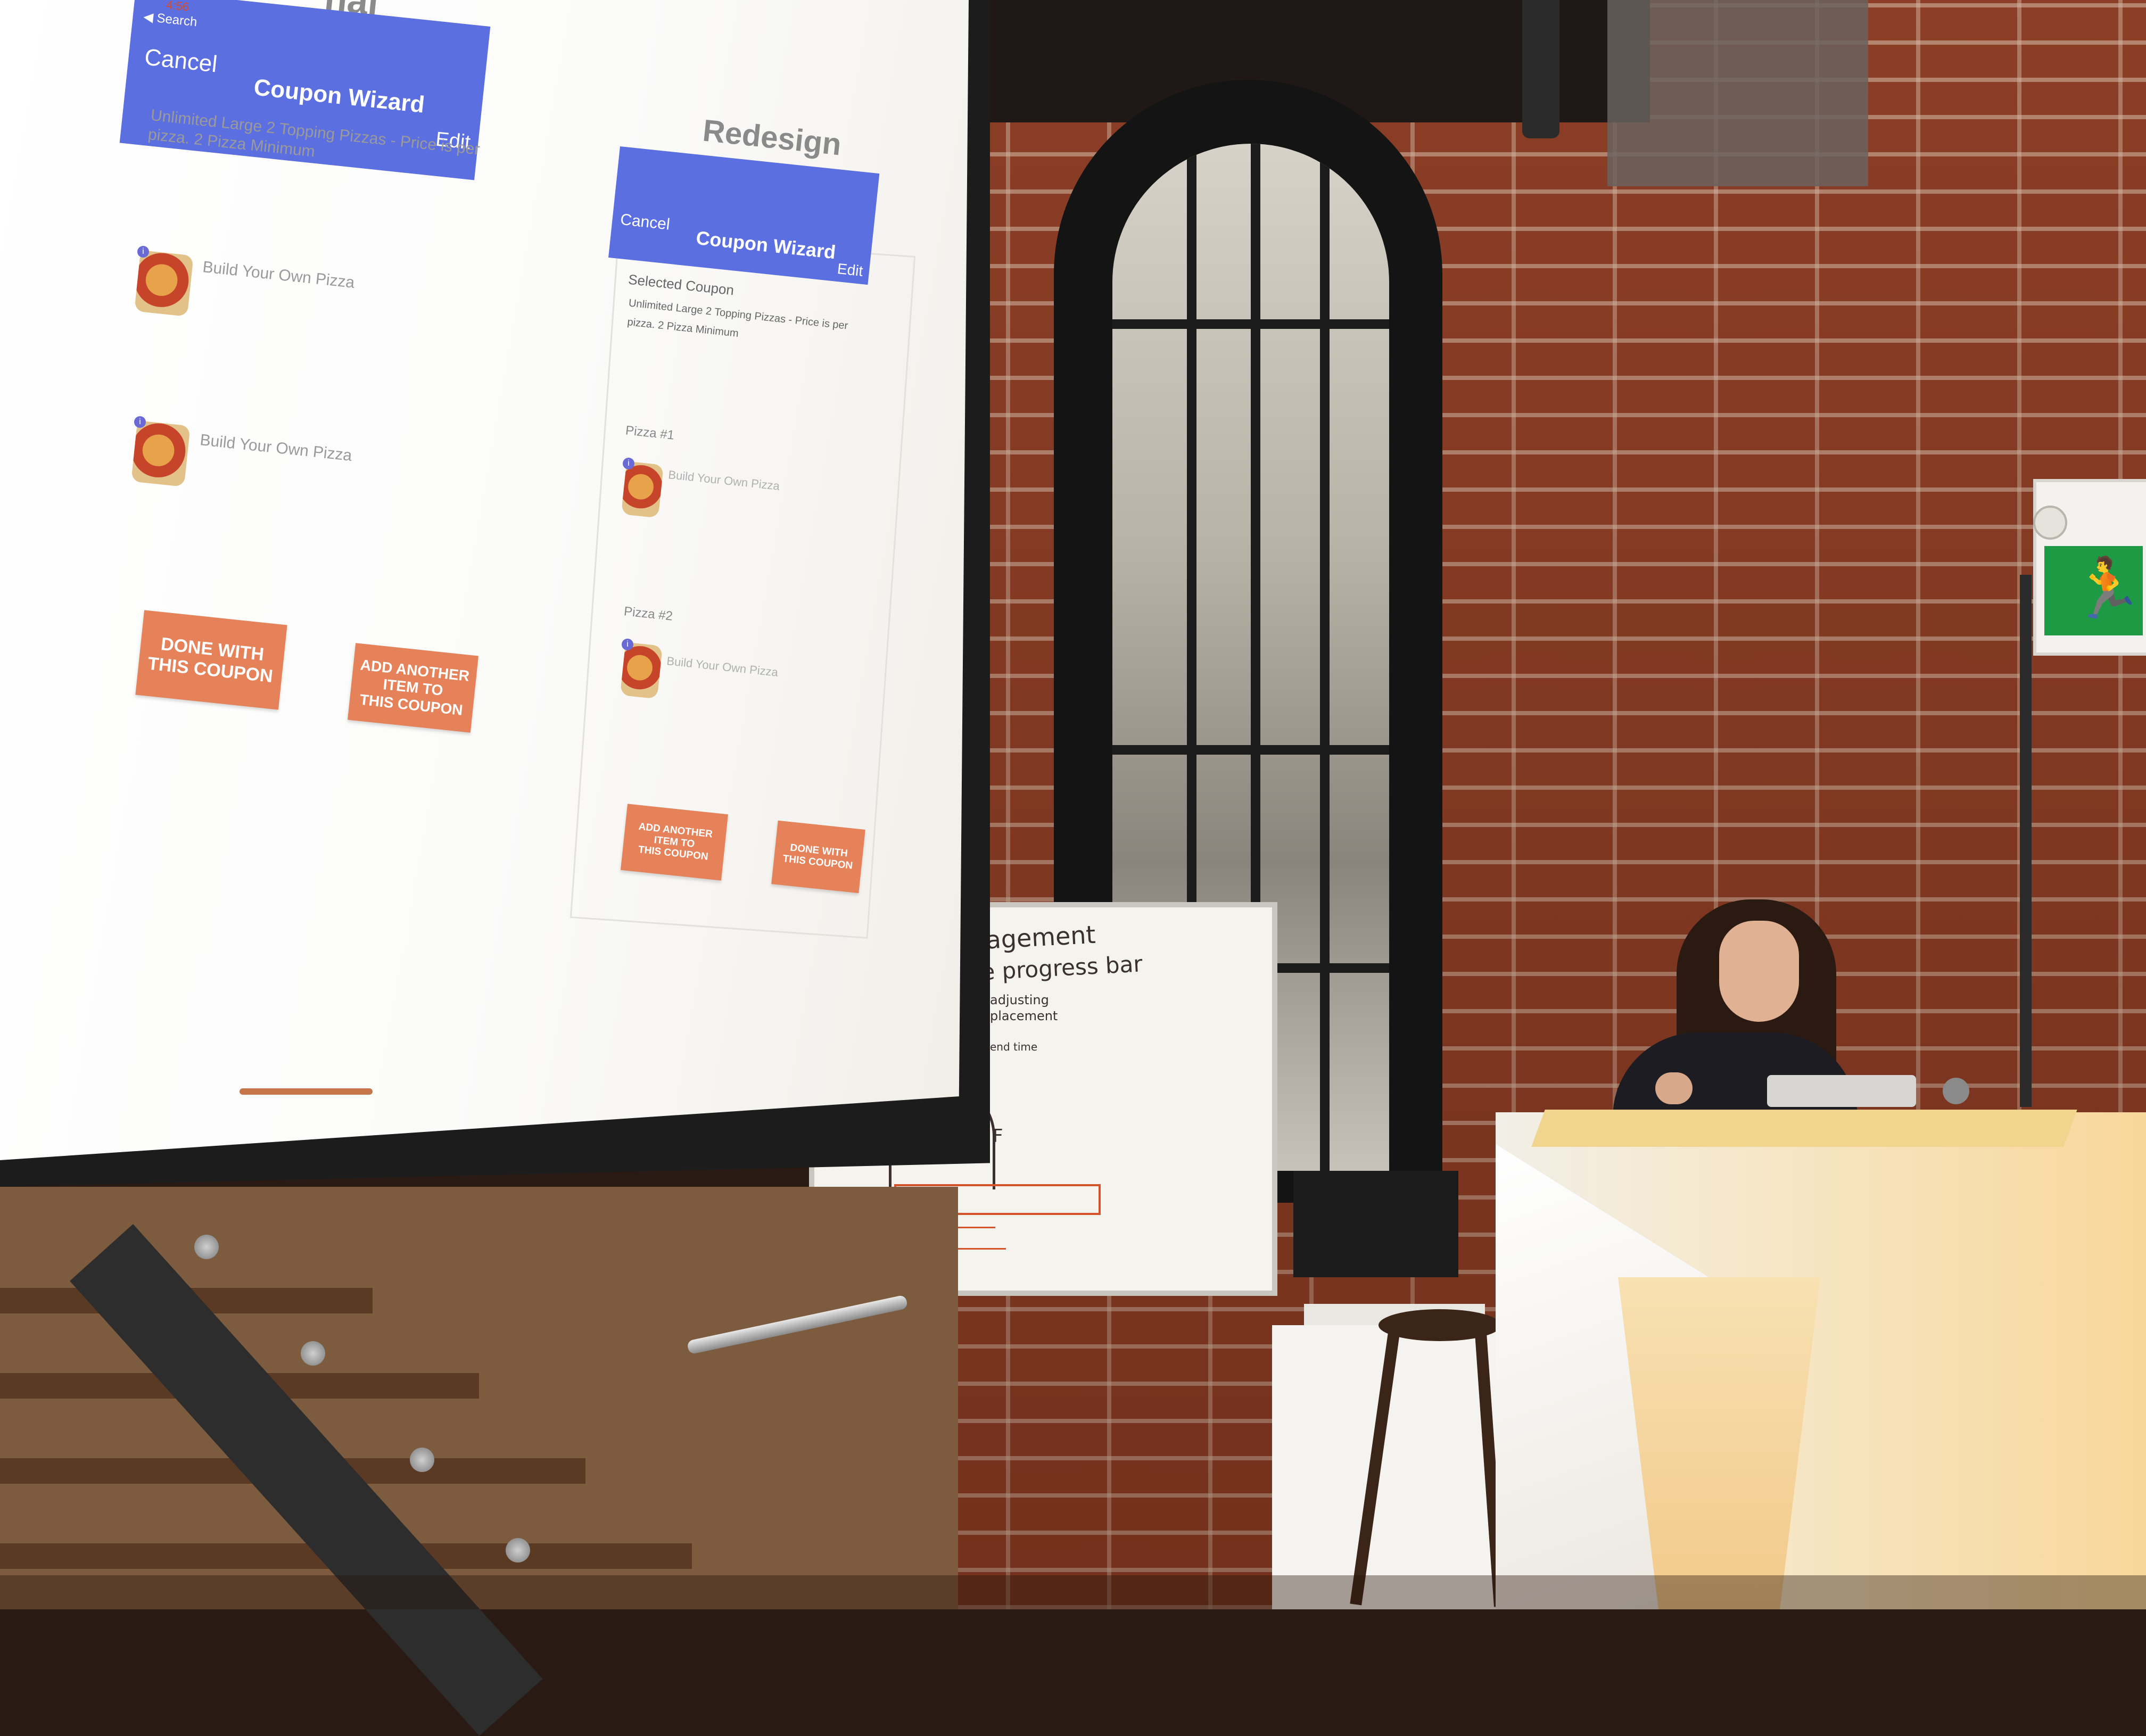 The height and width of the screenshot is (1736, 2146). What do you see at coordinates (1540, 69) in the screenshot?
I see `ceiling-pipe` at bounding box center [1540, 69].